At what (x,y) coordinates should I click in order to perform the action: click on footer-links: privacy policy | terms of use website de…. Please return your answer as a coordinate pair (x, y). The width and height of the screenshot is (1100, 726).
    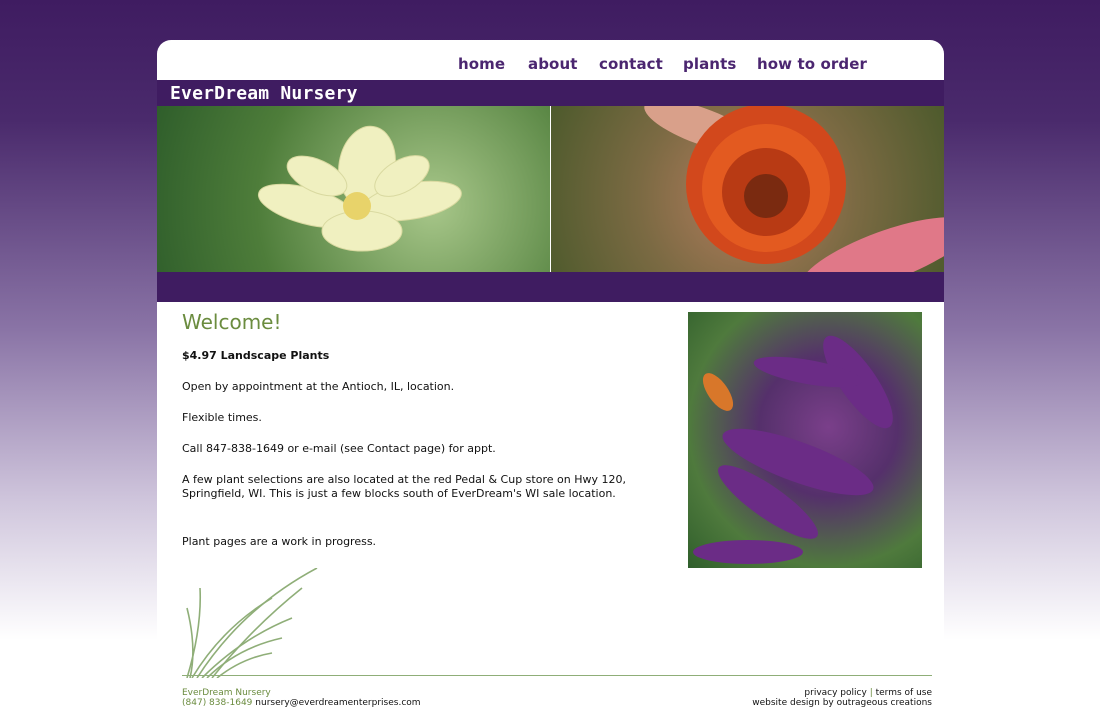
    Looking at the image, I should click on (842, 698).